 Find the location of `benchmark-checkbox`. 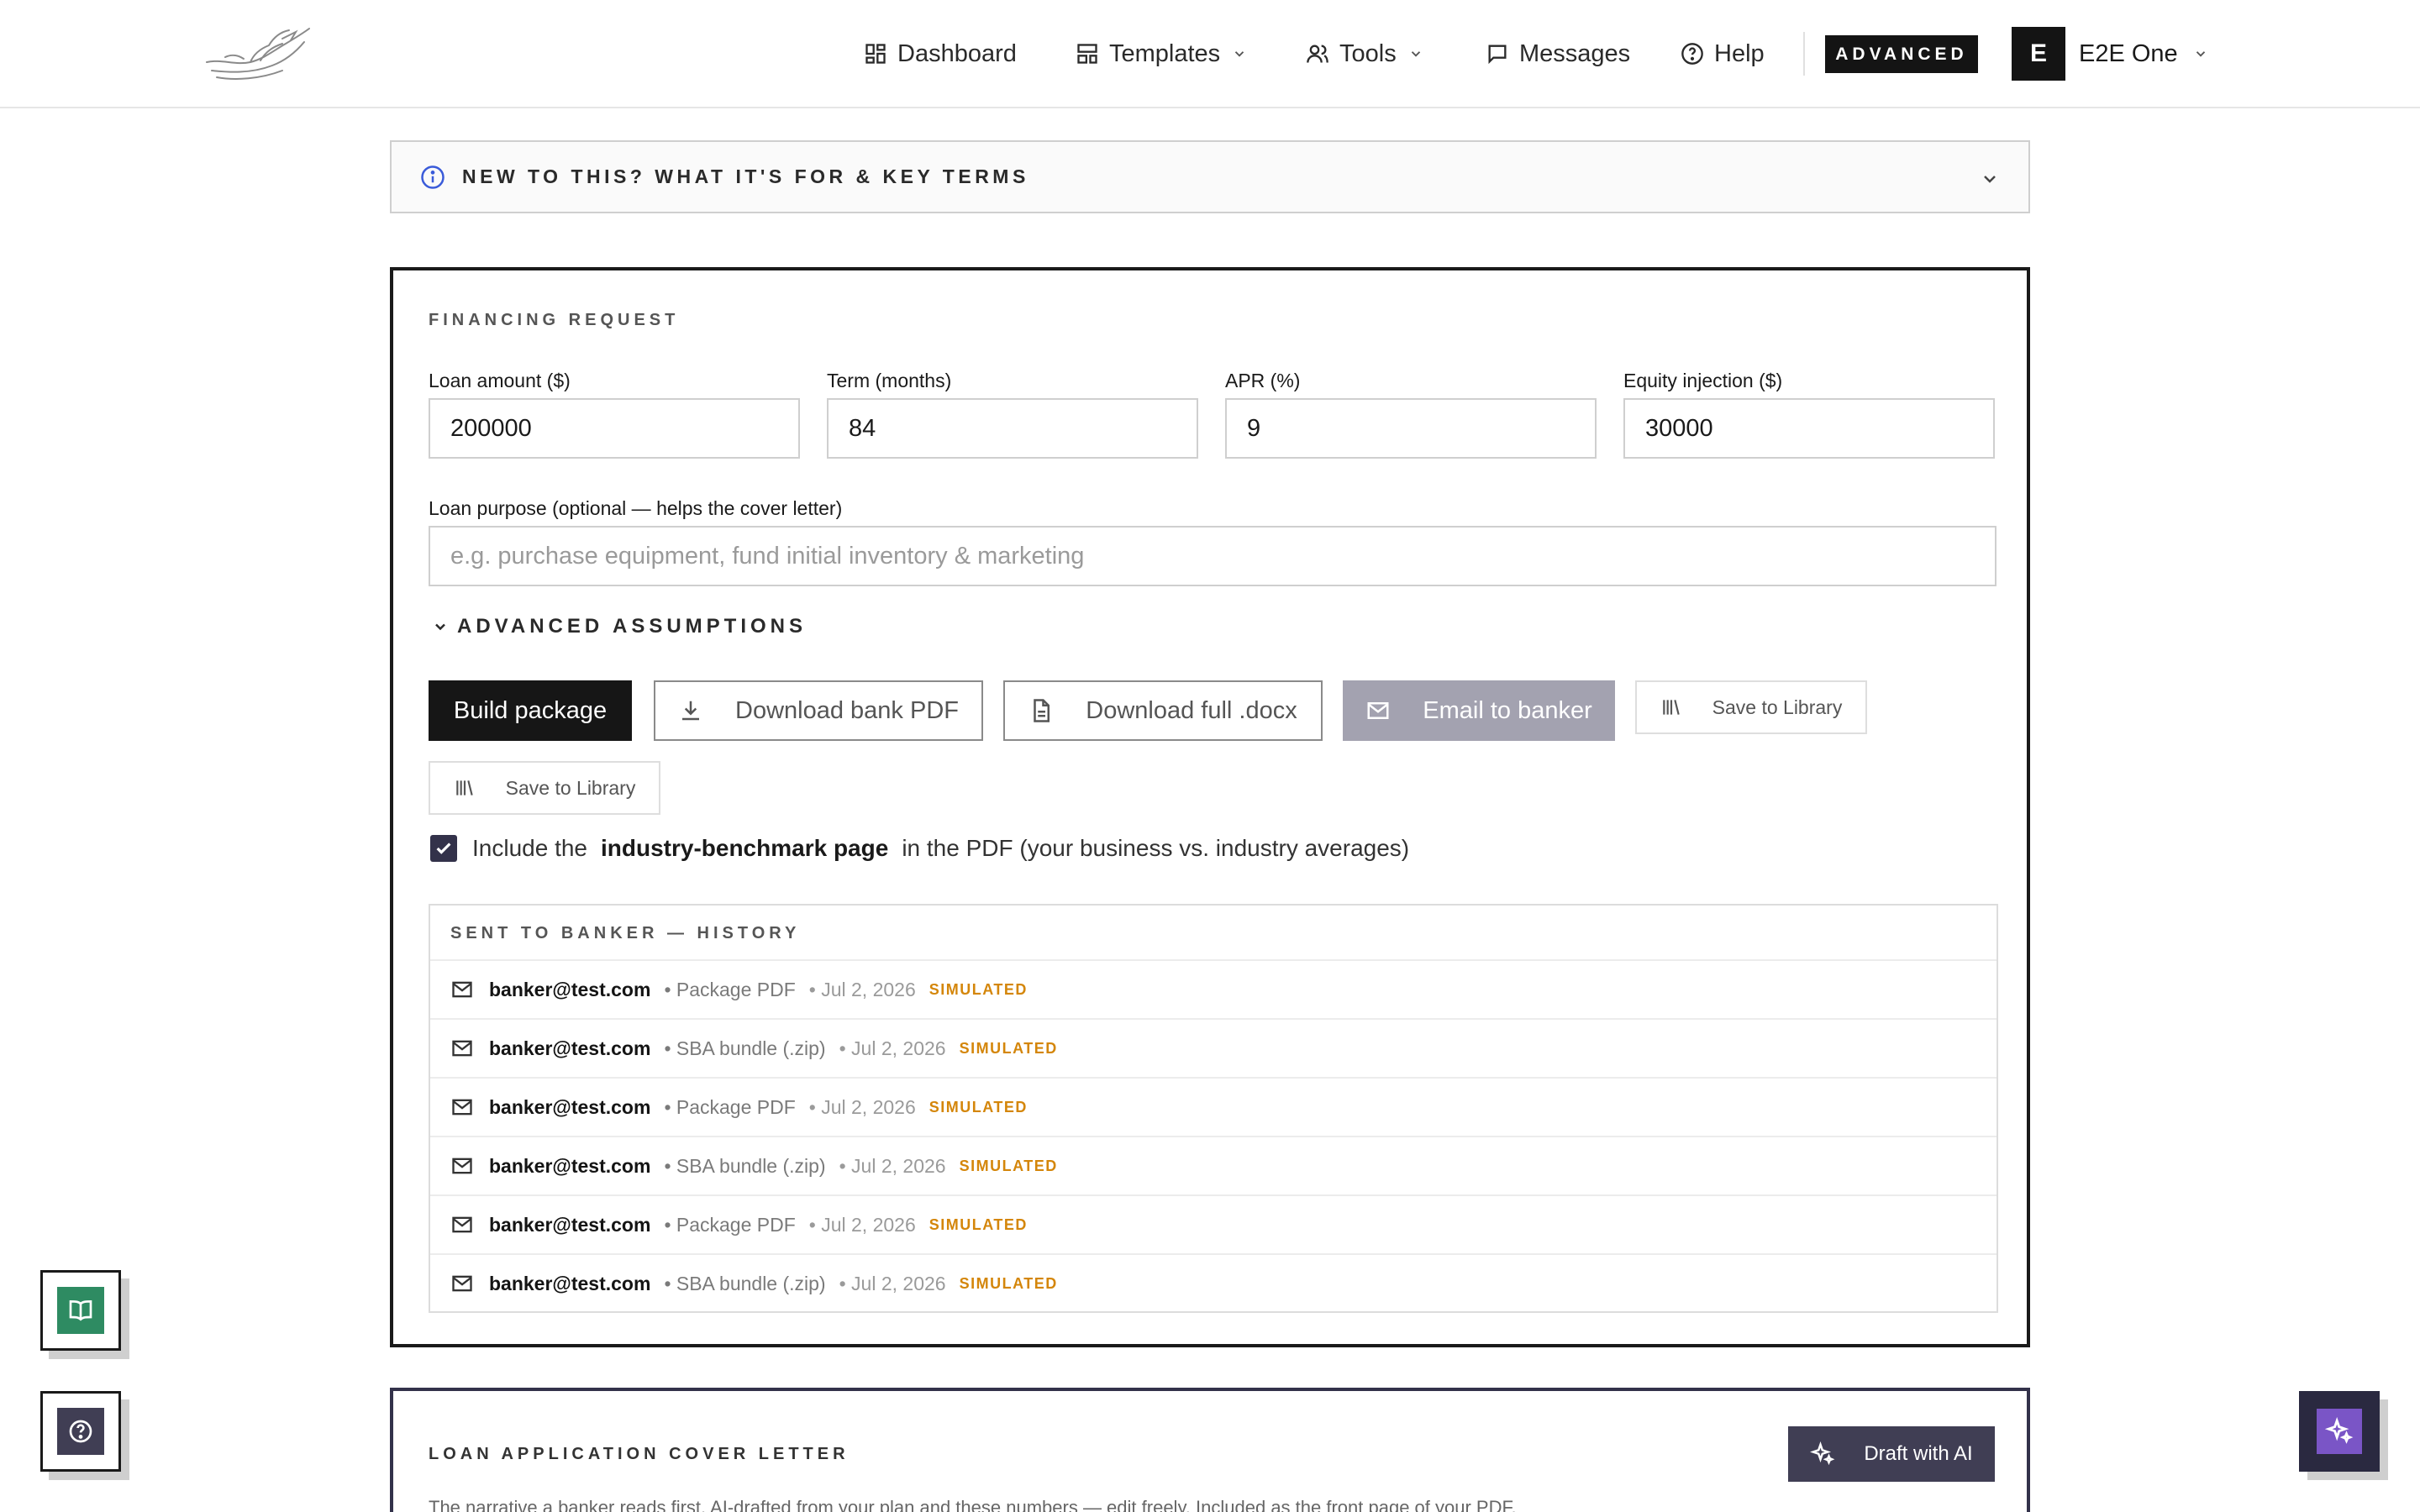

benchmark-checkbox is located at coordinates (443, 848).